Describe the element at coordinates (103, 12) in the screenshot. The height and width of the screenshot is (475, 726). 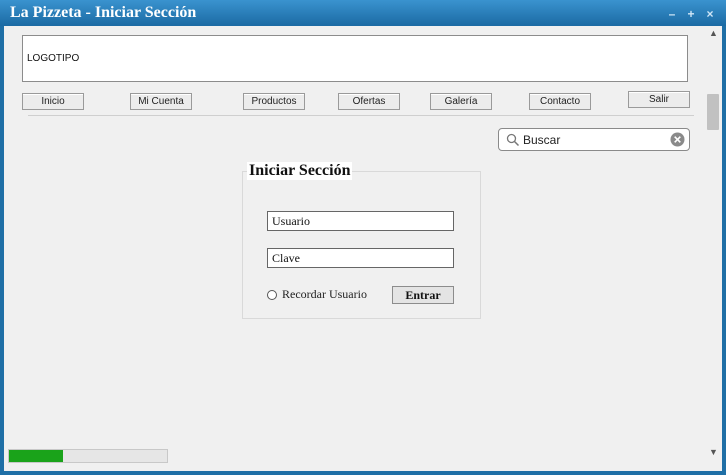
I see `window-title: La Pizzeta - Iniciar Sección` at that location.